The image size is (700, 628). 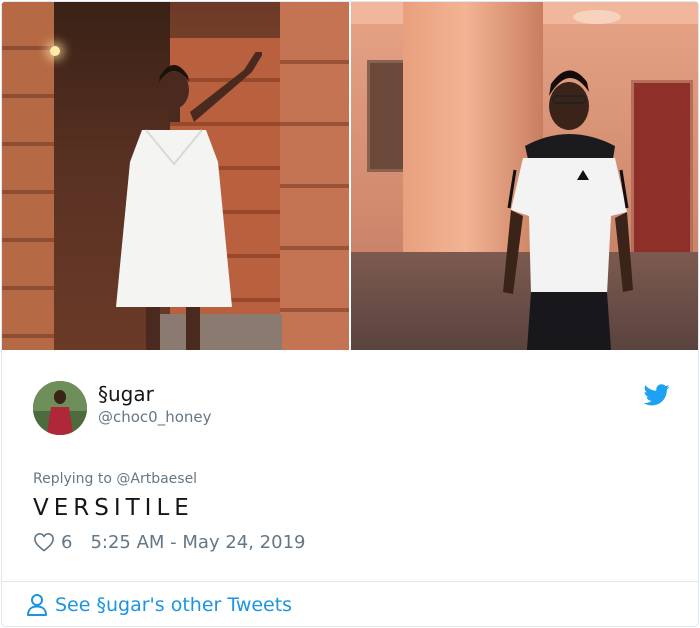 I want to click on tweet-text: VERSITILE, so click(x=113, y=508).